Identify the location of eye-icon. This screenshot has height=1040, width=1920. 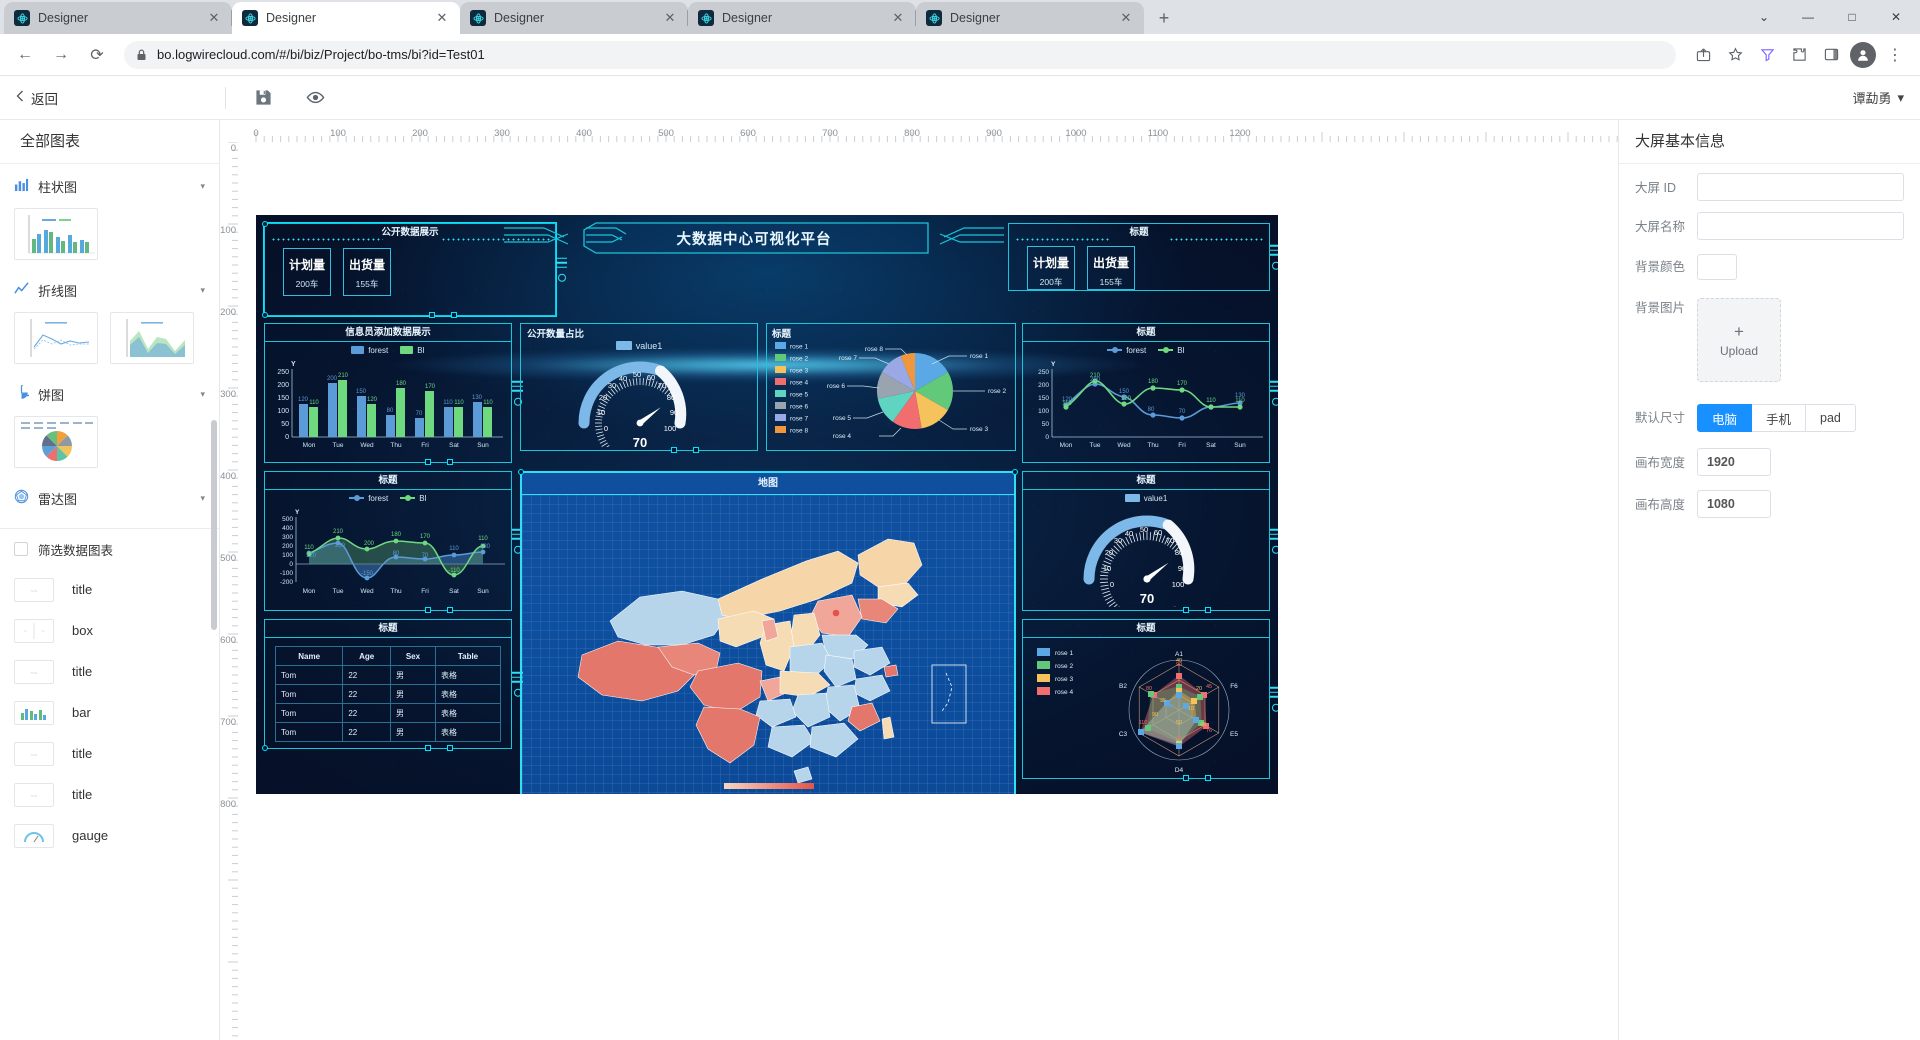
(315, 98).